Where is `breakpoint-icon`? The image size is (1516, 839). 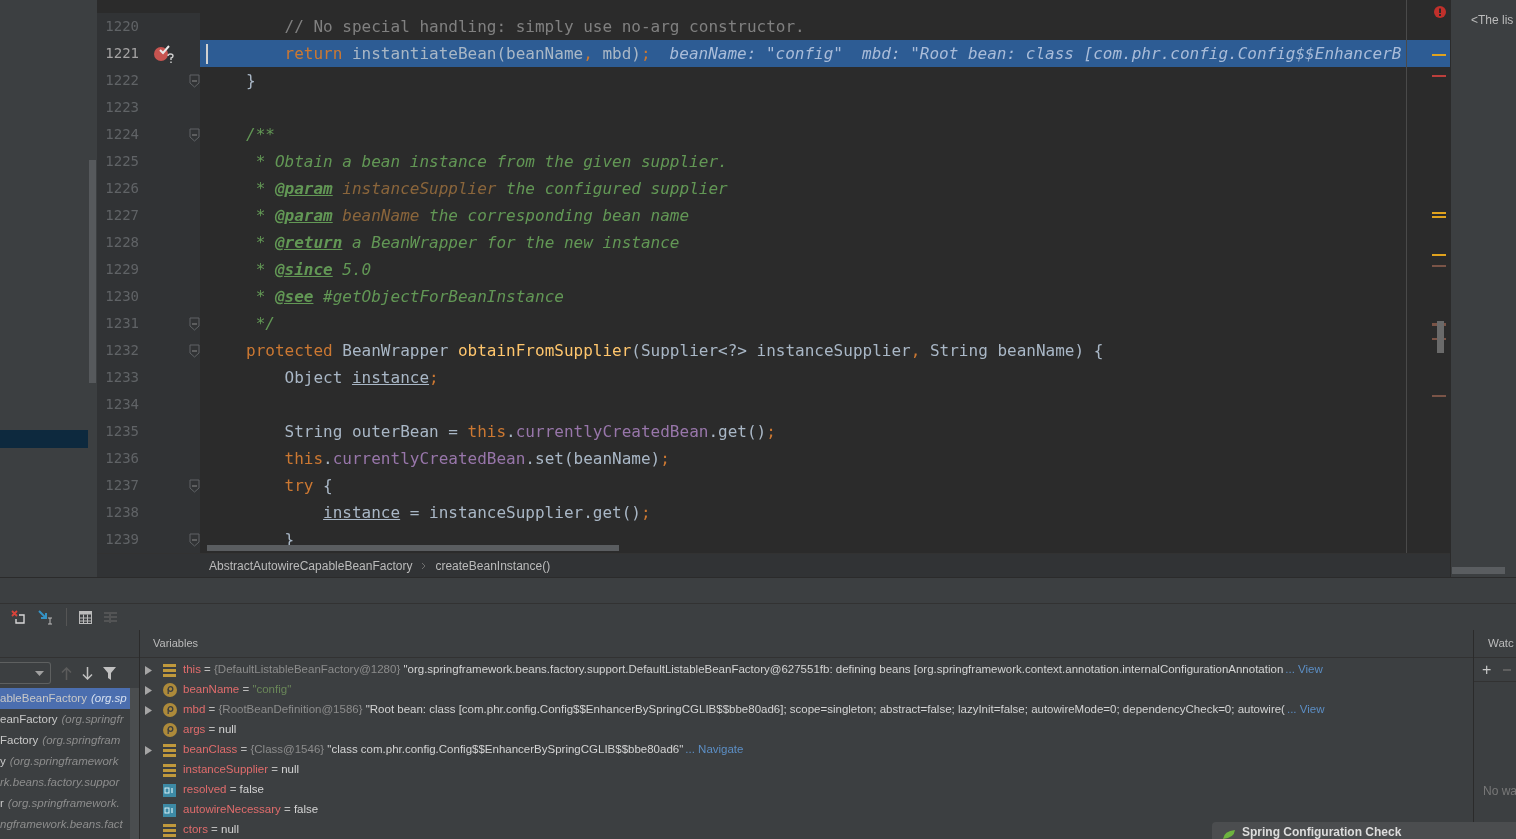 breakpoint-icon is located at coordinates (163, 53).